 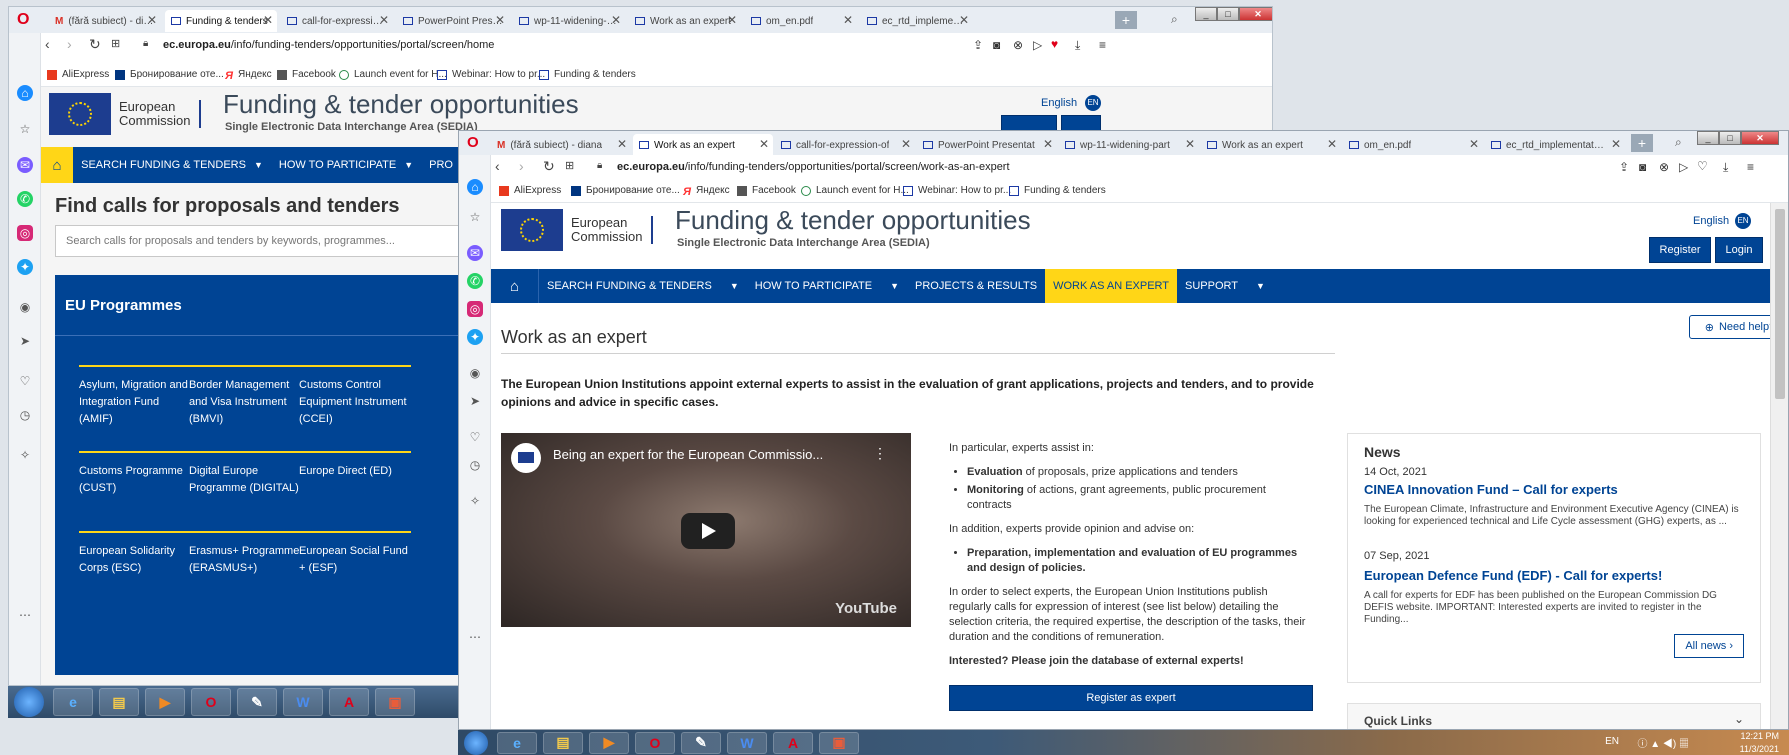 I want to click on quick-links-panel: Quick Links ⌄, so click(x=1554, y=716).